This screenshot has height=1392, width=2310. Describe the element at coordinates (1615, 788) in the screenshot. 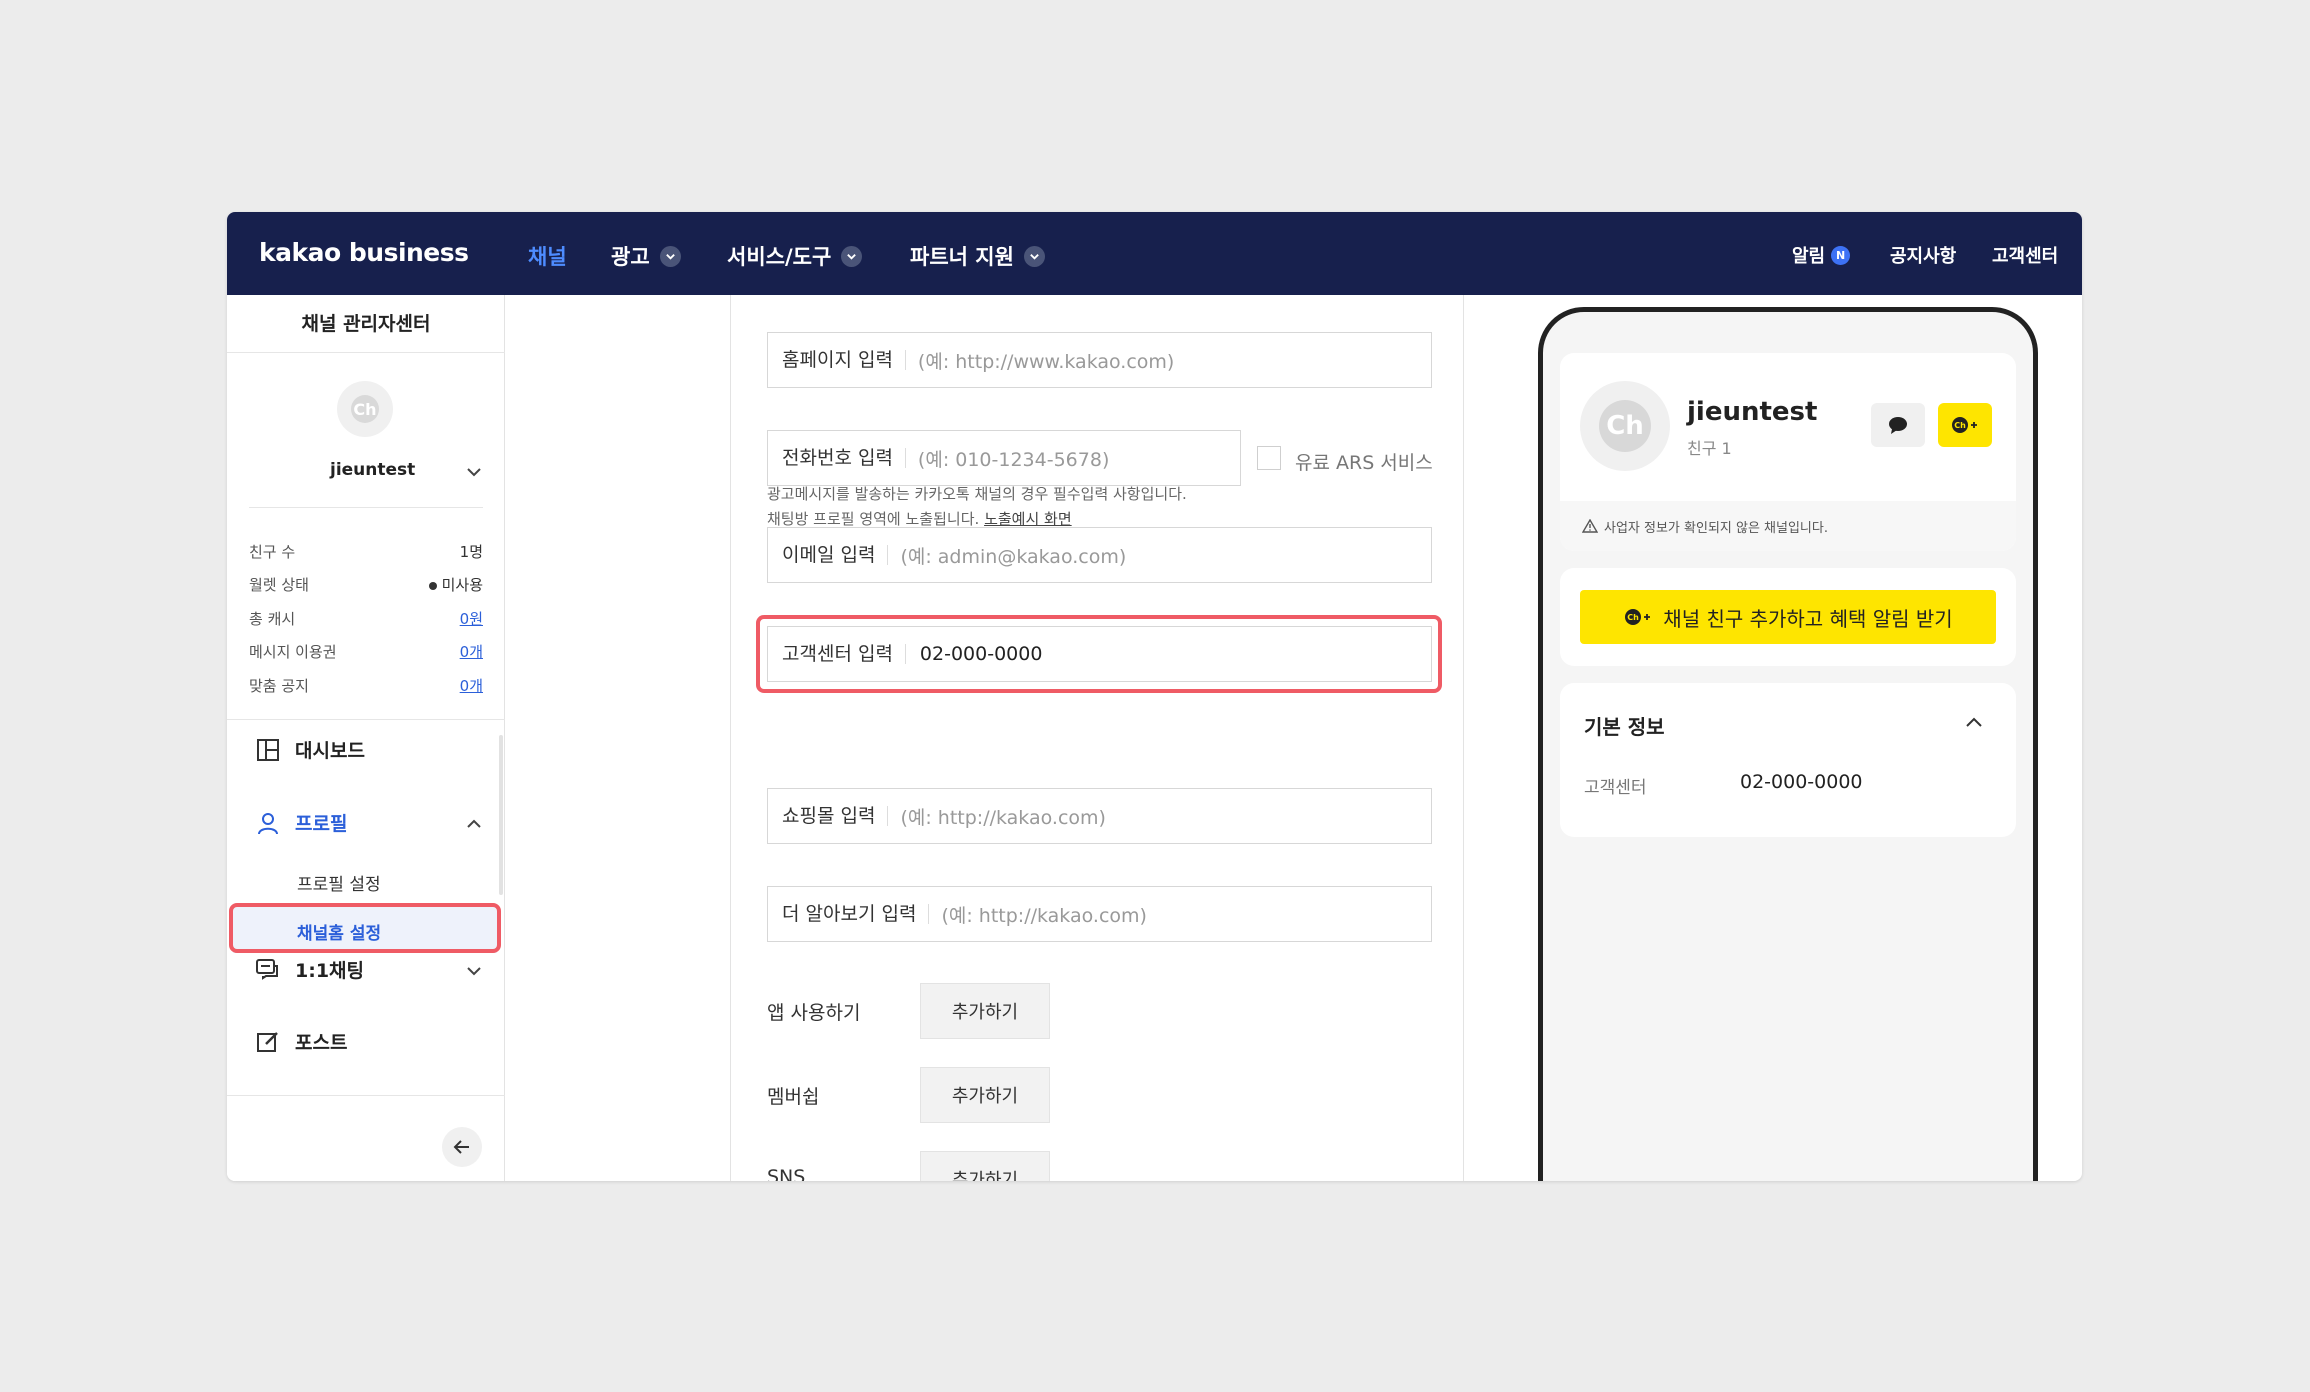

I see `info-key: 고객센터` at that location.